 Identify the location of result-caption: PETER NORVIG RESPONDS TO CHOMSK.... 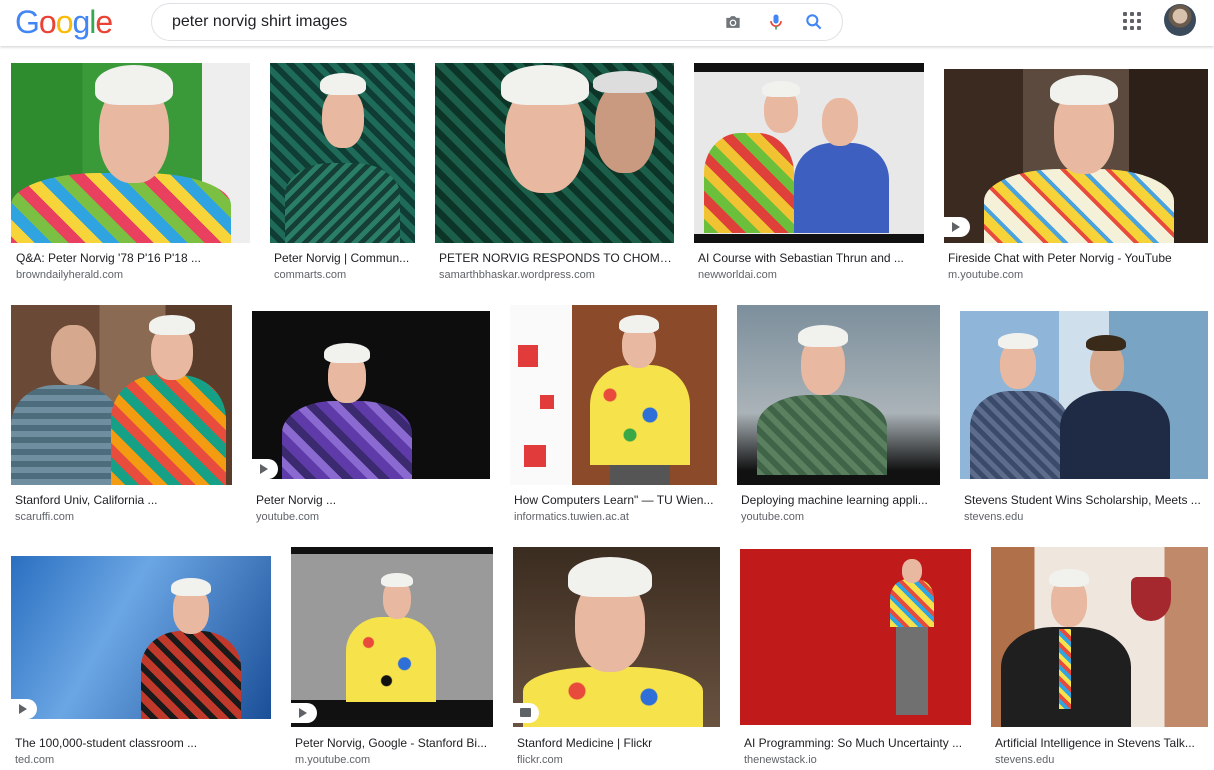
(556, 258).